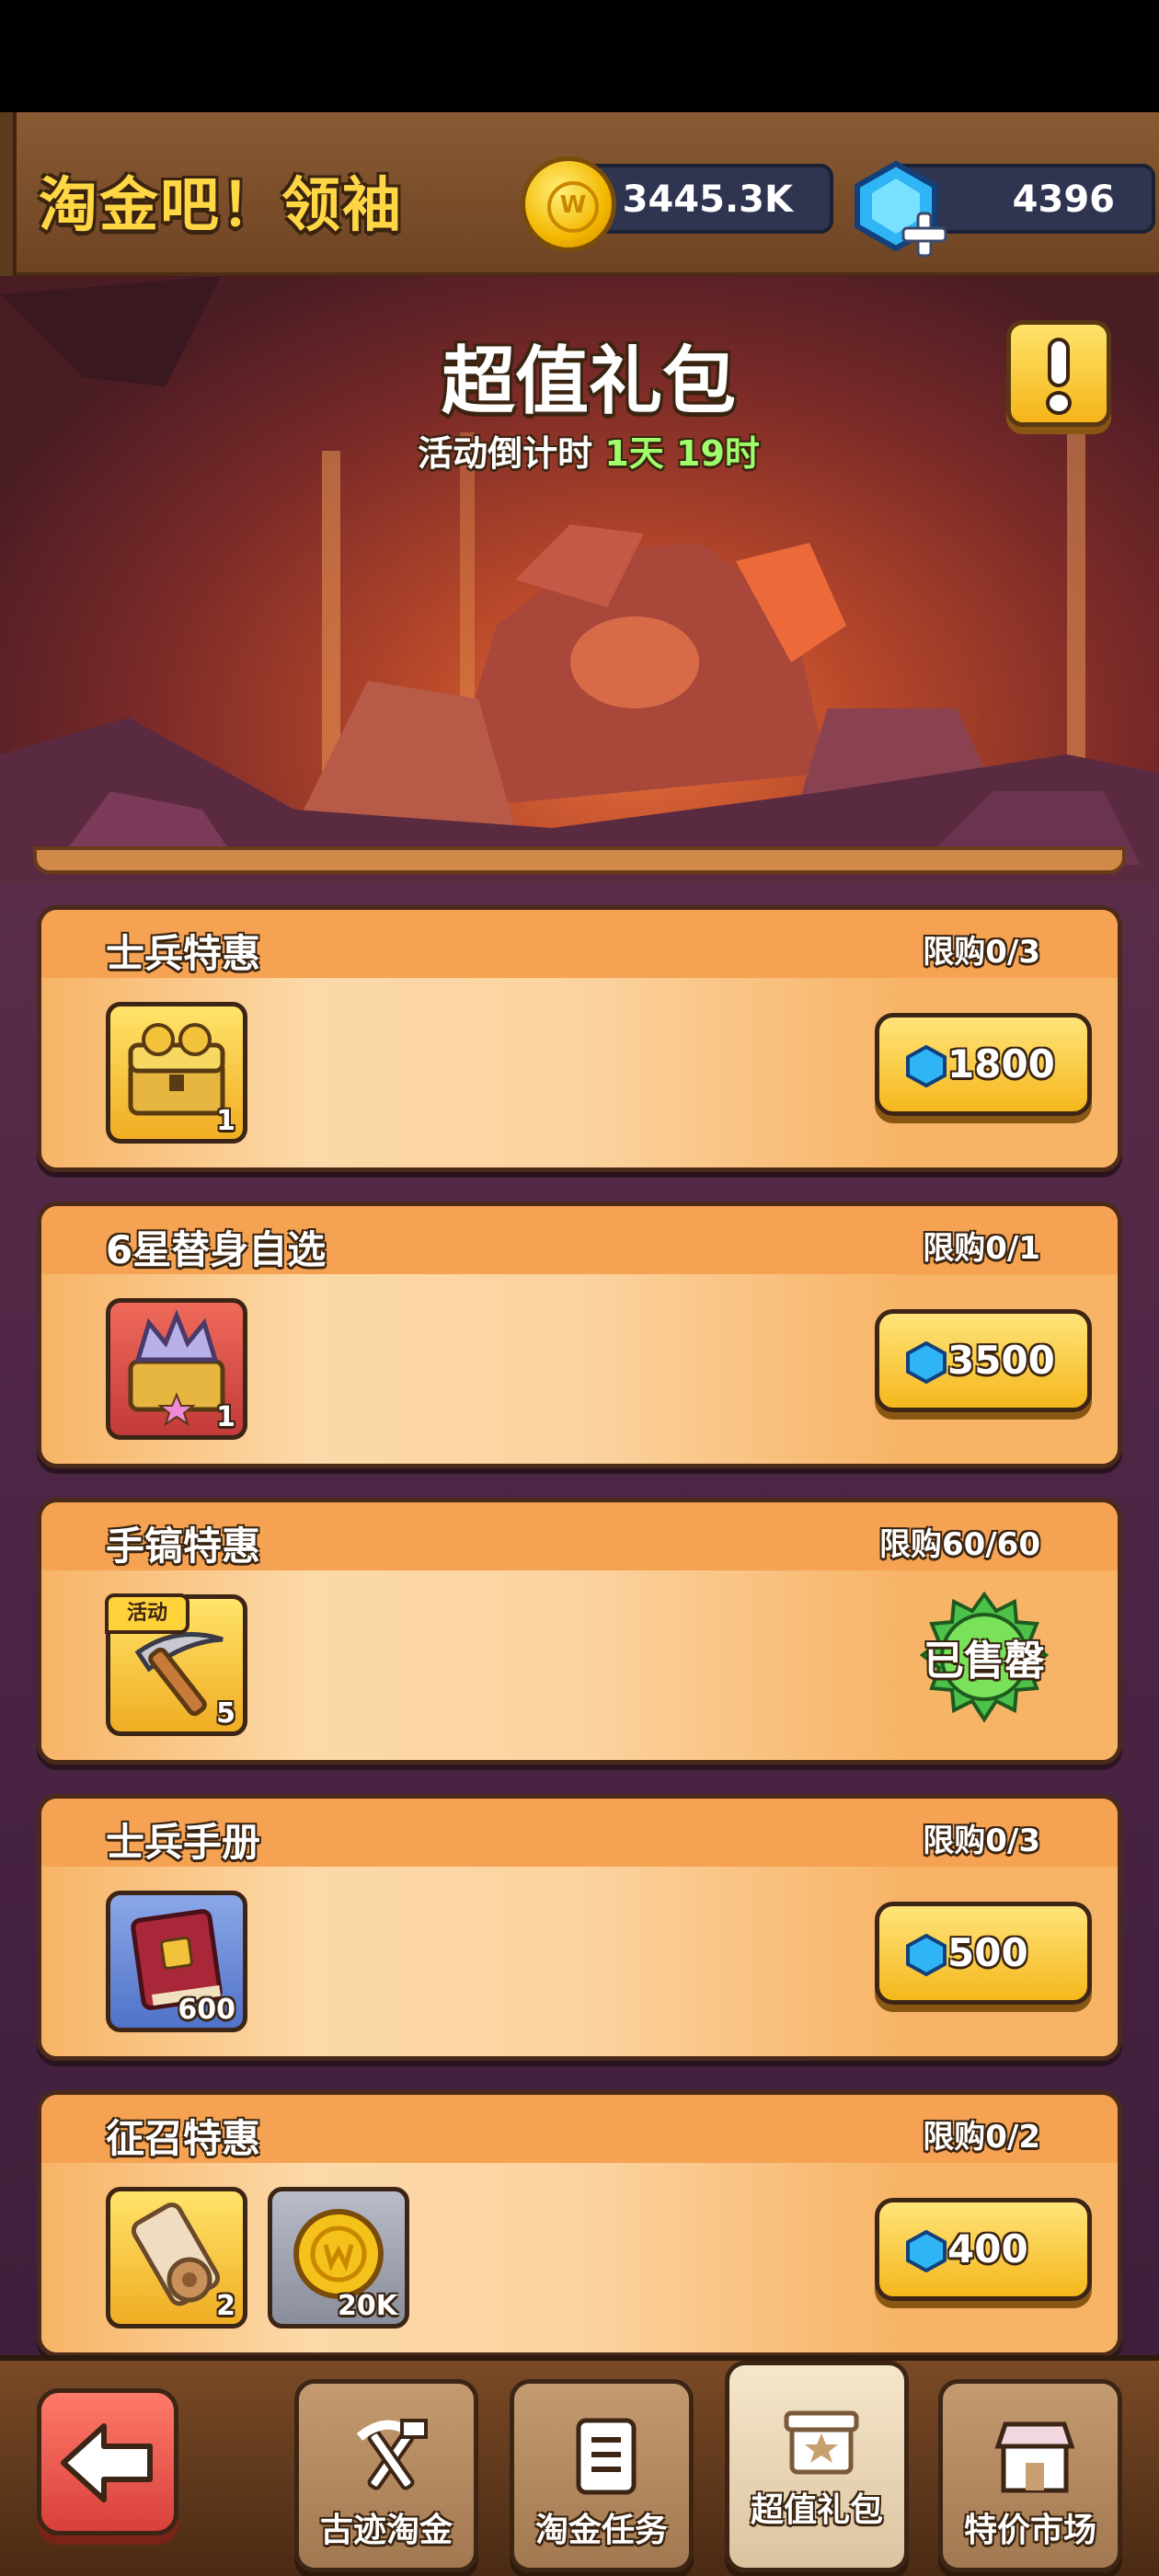 The image size is (1159, 2576). What do you see at coordinates (981, 2137) in the screenshot?
I see `purchase-limit: 限购0/2` at bounding box center [981, 2137].